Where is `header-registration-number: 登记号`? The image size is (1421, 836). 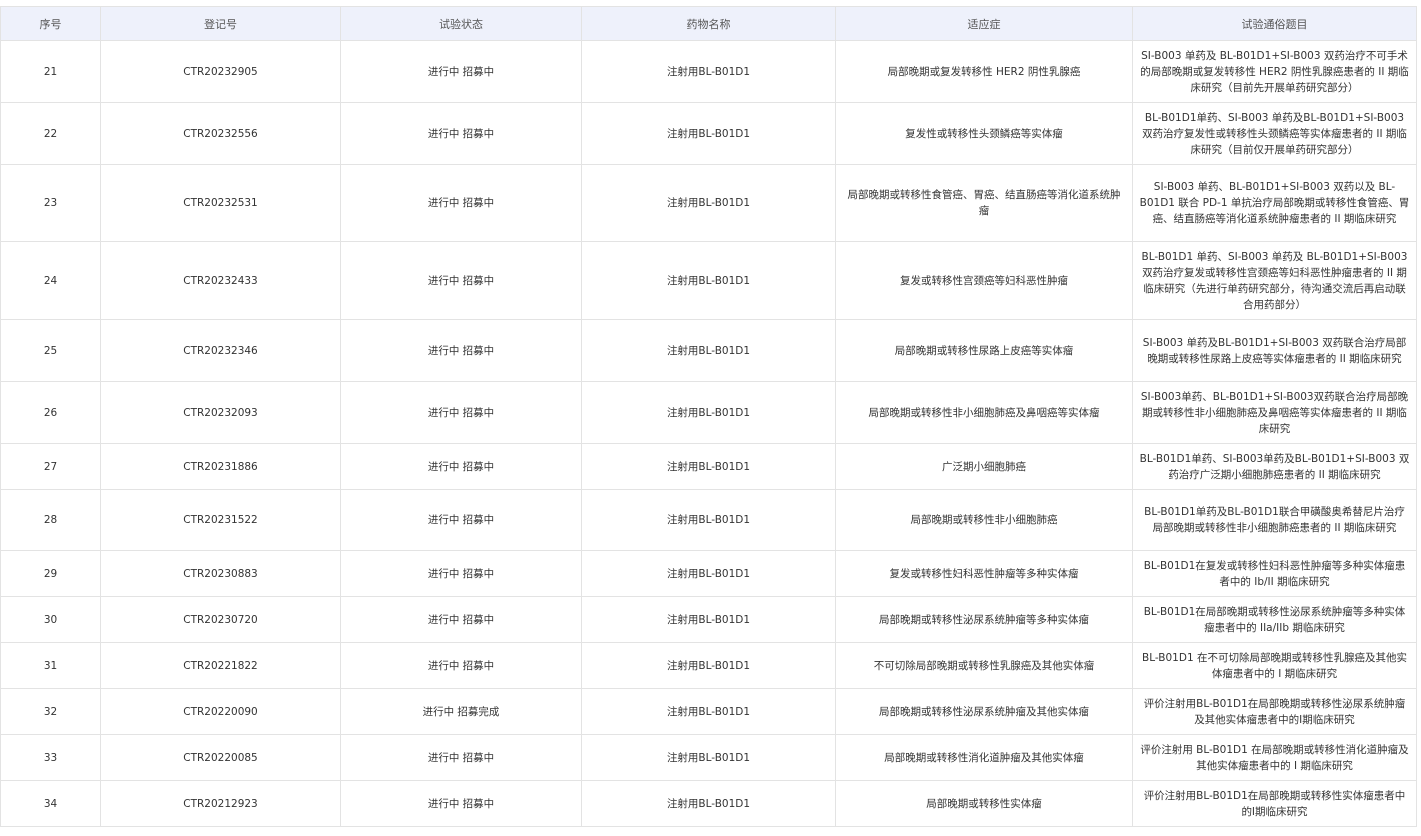
header-registration-number: 登记号 is located at coordinates (220, 23).